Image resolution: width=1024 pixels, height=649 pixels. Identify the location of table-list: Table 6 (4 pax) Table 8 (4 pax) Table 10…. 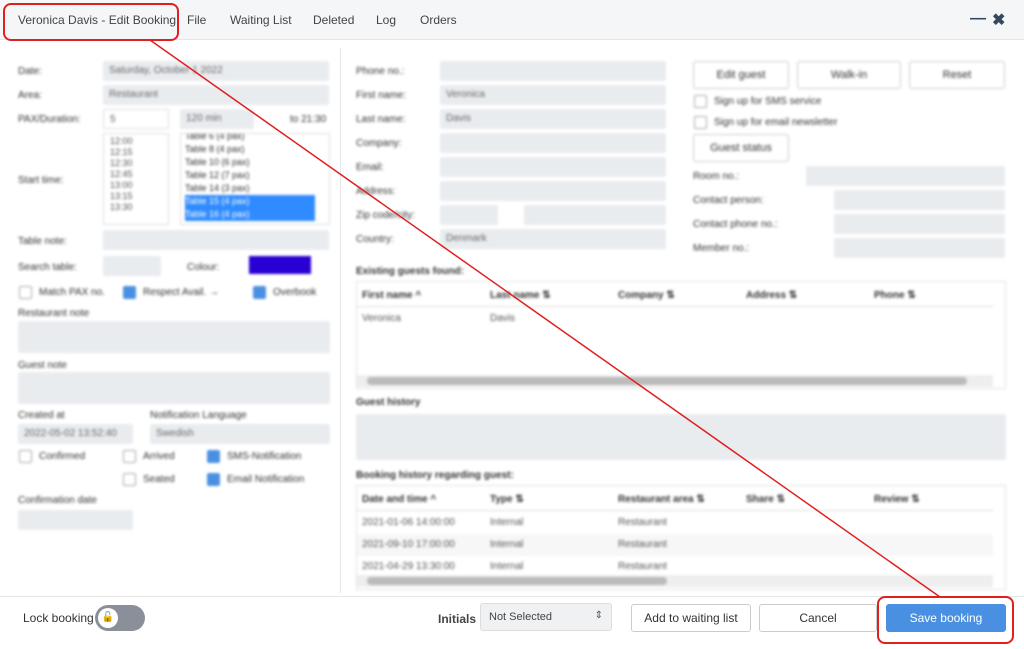
(255, 179).